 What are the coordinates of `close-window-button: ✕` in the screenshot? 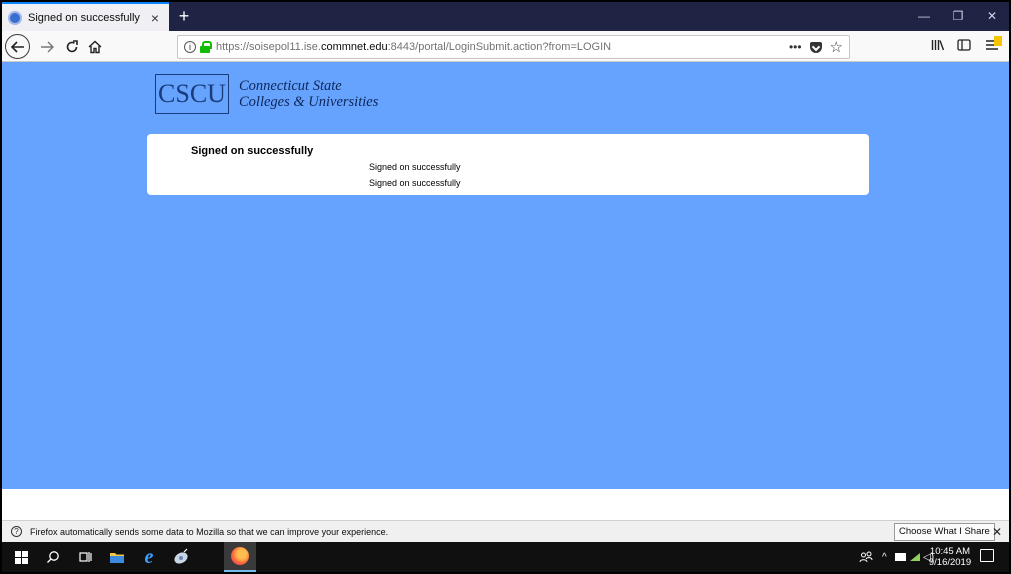 It's located at (992, 16).